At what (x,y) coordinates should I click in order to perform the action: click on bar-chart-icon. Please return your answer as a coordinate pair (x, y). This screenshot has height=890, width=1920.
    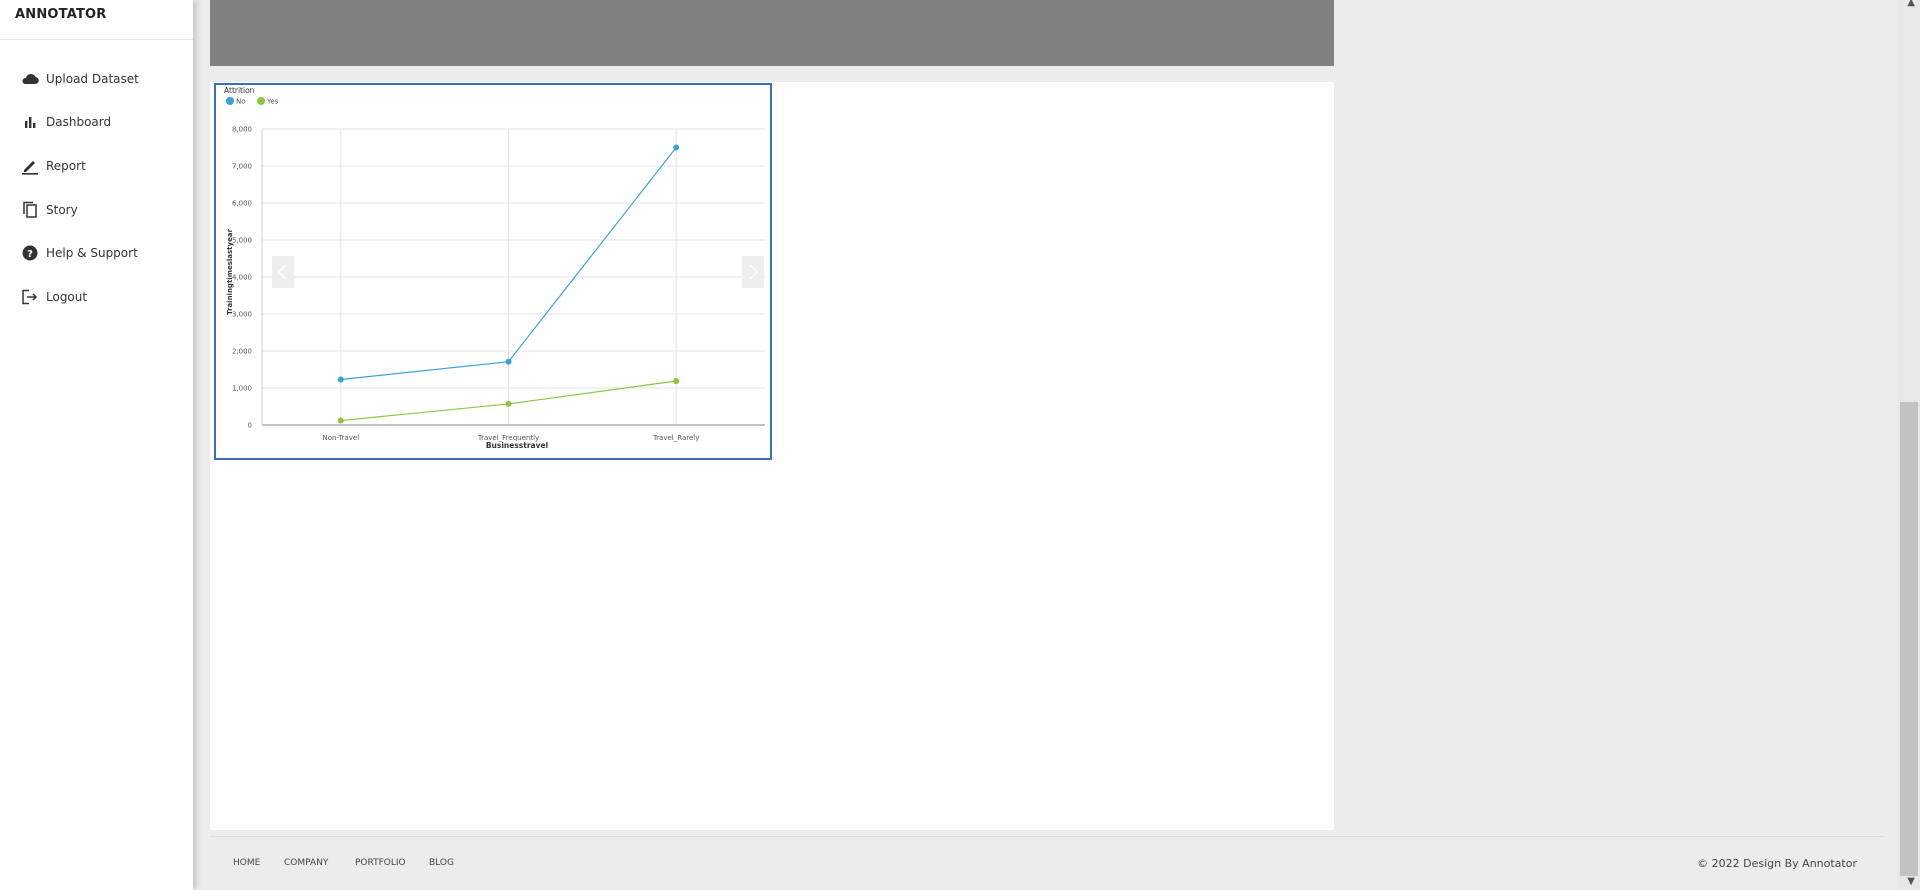
    Looking at the image, I should click on (30, 122).